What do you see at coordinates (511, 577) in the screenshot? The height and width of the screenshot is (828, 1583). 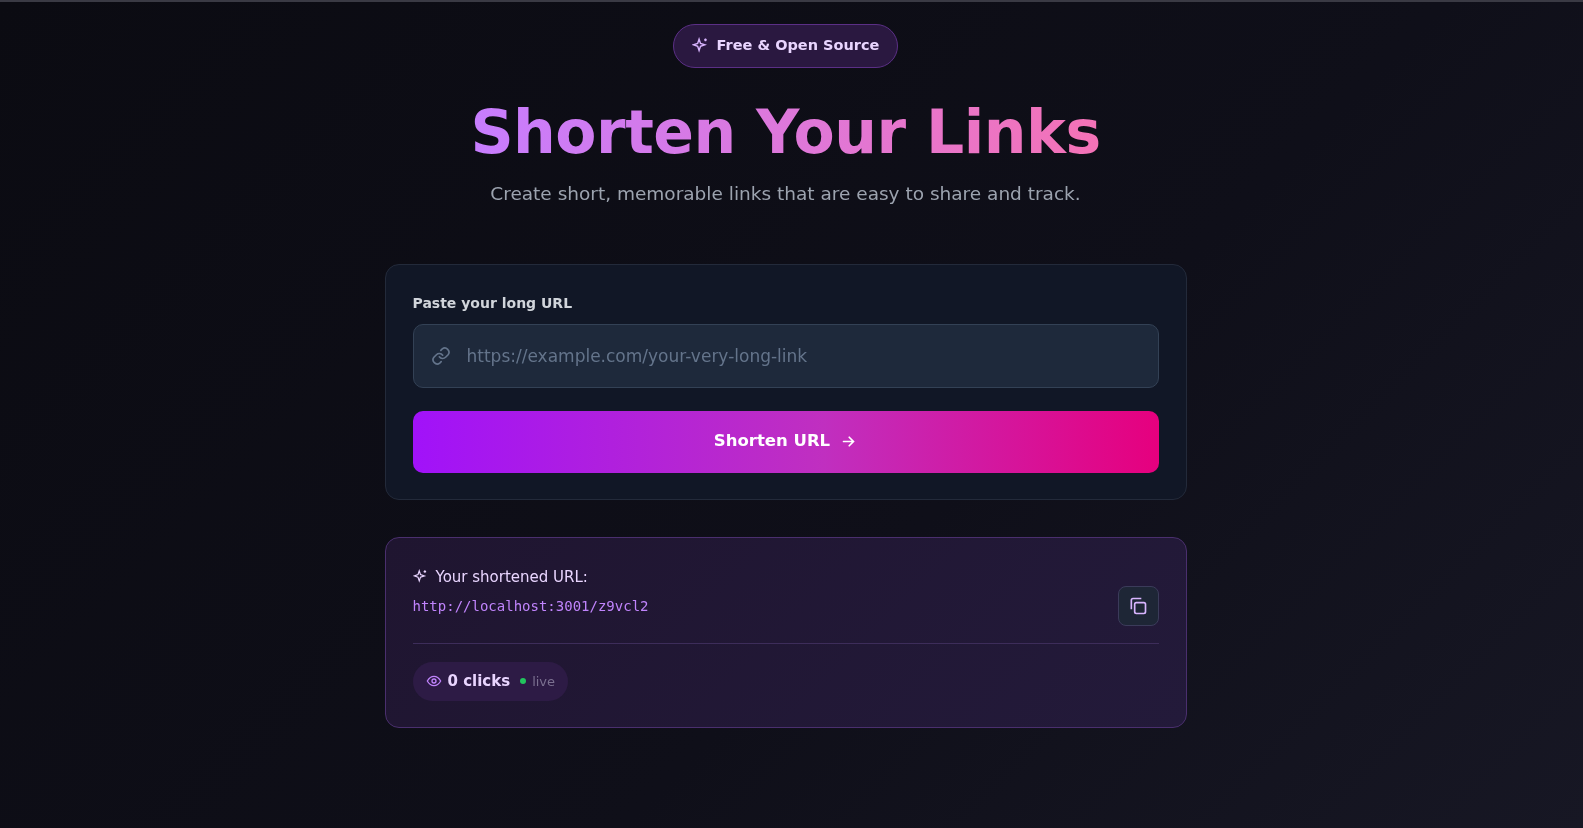 I see `result-heading: Your shortened URL:` at bounding box center [511, 577].